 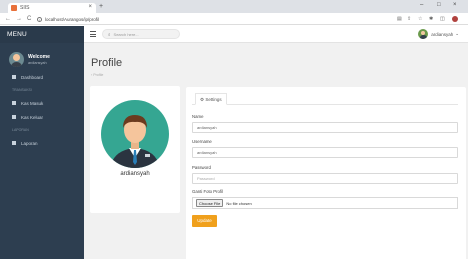 I want to click on search-icon: ⌕, so click(x=109, y=34).